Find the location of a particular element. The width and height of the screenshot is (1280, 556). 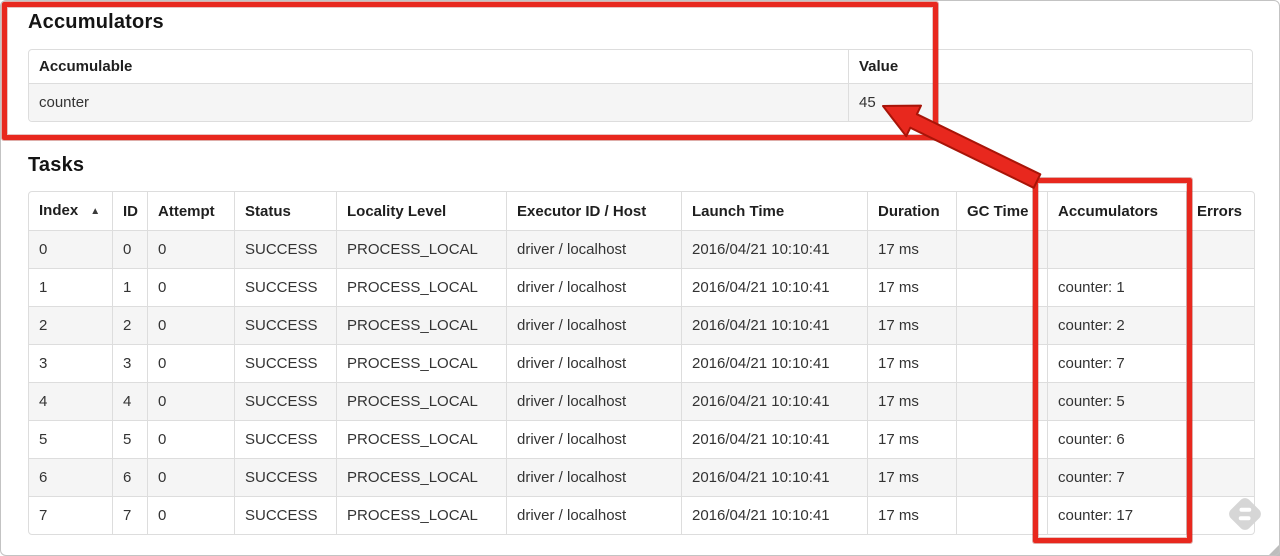

task-cell-accumulators: counter: 17 is located at coordinates (1116, 515).